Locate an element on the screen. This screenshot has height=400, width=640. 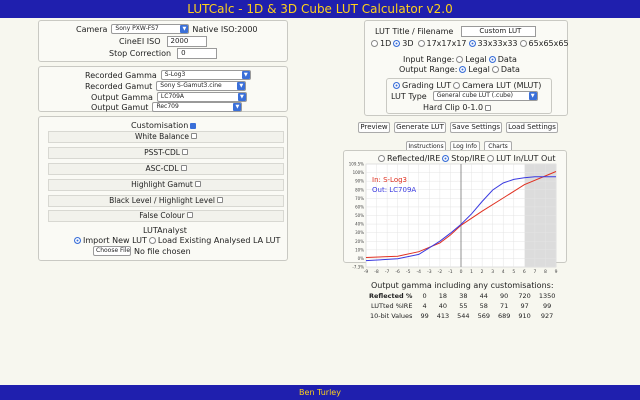
choose-file-button: Choose File is located at coordinates (112, 251).